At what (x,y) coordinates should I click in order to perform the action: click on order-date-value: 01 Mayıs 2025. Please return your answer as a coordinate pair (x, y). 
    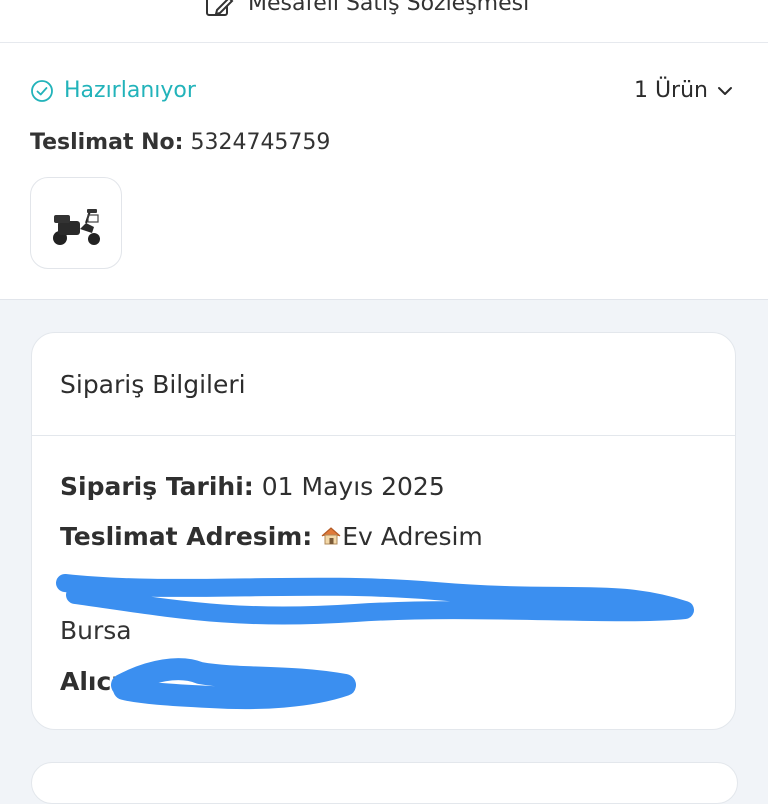
    Looking at the image, I should click on (353, 486).